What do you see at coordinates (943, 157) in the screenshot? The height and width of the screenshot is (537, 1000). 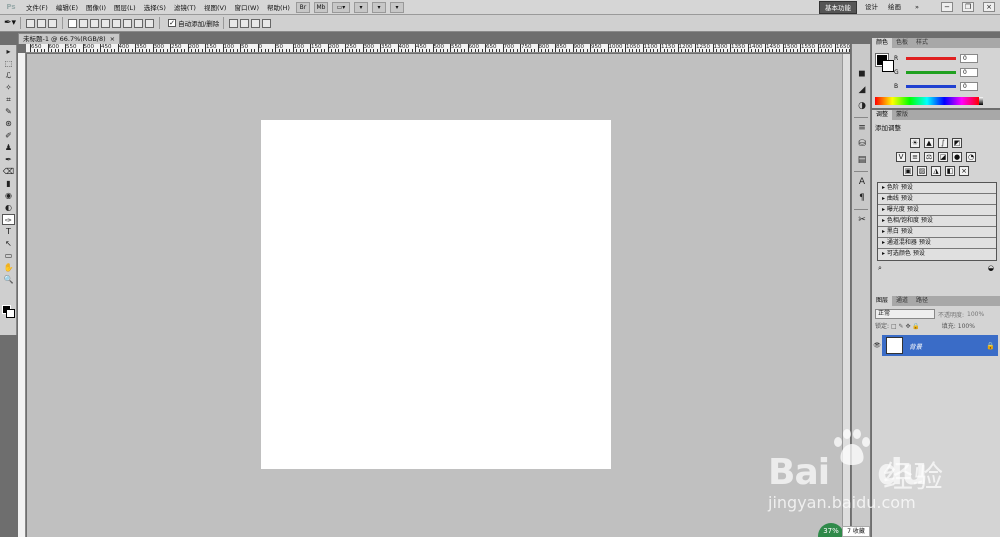 I see `black-white-icon: ◪` at bounding box center [943, 157].